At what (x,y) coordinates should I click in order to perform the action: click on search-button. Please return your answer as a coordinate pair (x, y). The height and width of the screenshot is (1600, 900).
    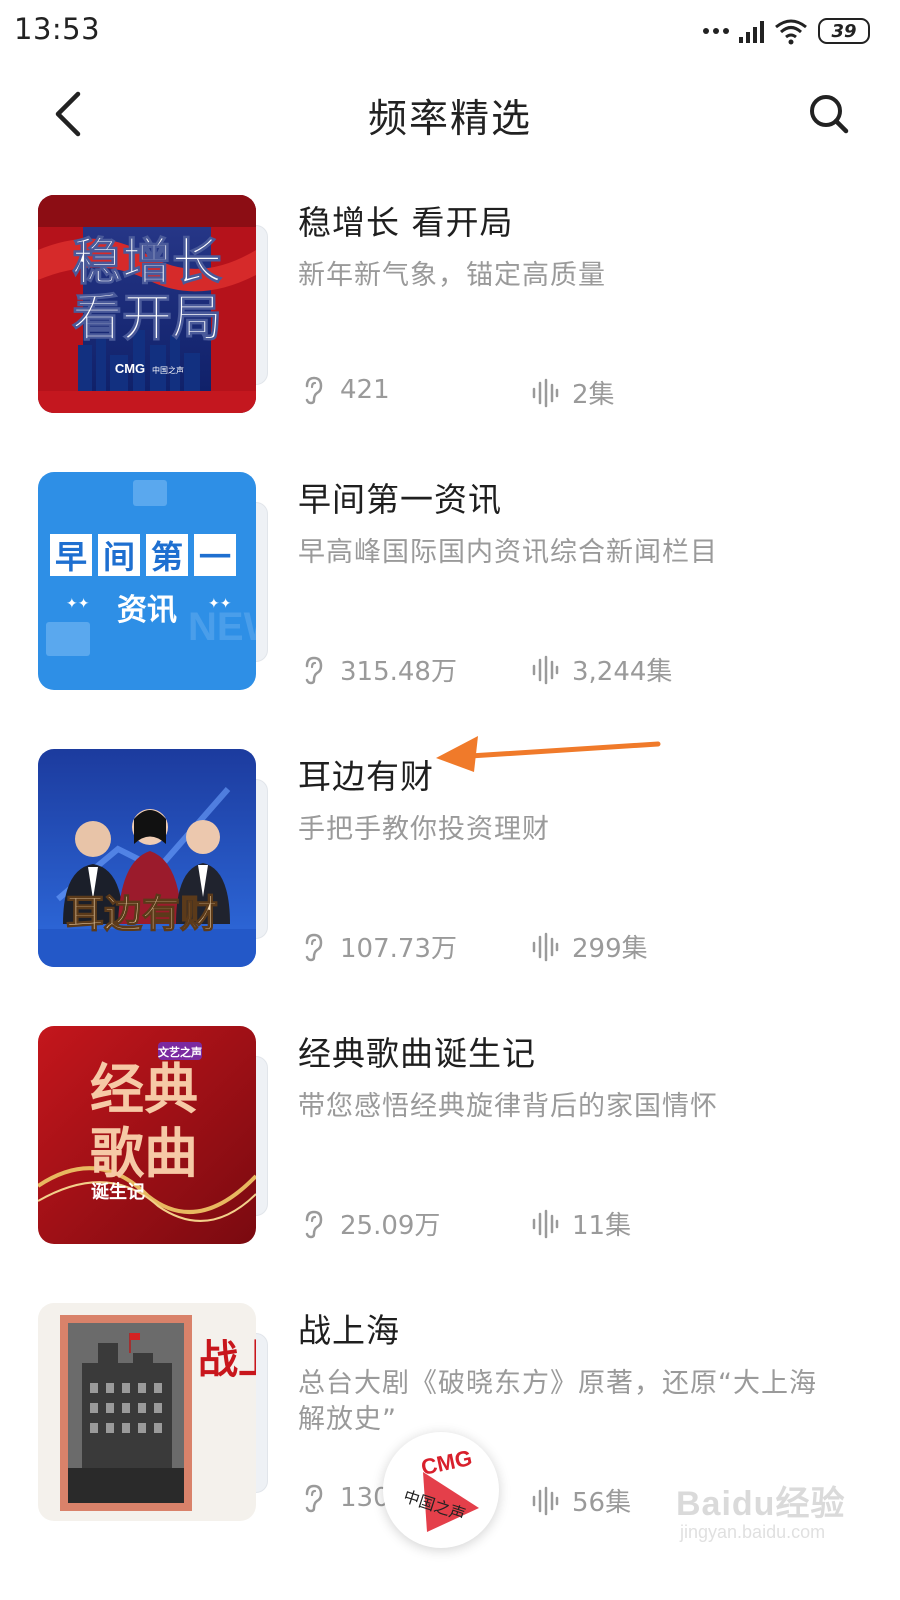
    Looking at the image, I should click on (829, 114).